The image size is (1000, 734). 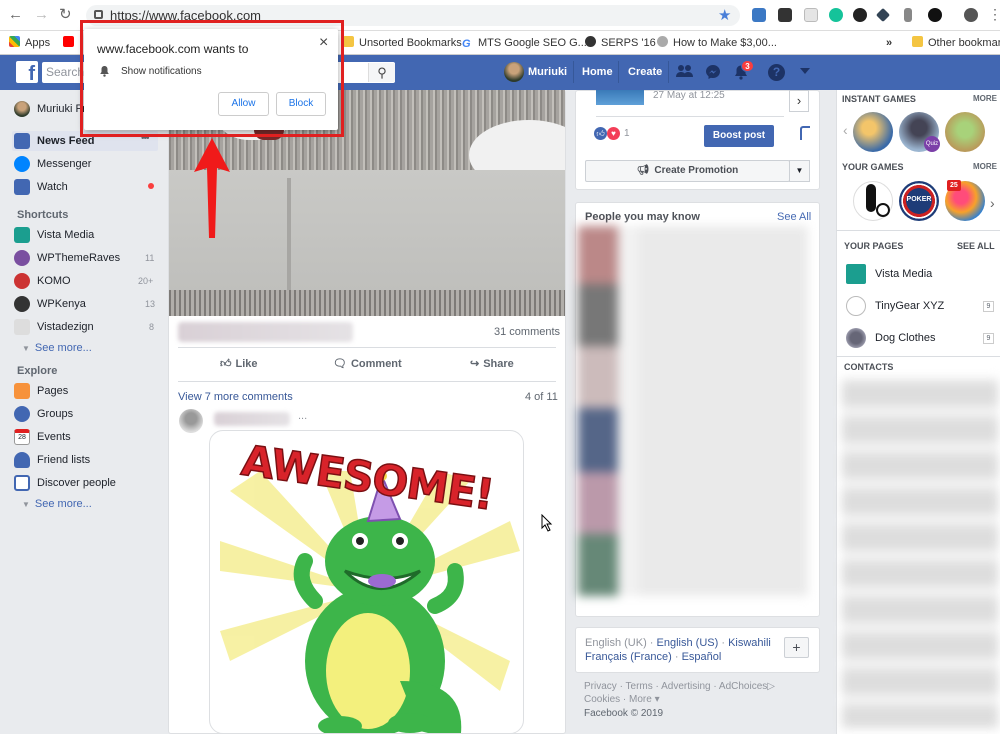 What do you see at coordinates (67, 258) in the screenshot?
I see `shortcut-item: WPThemeRaves` at bounding box center [67, 258].